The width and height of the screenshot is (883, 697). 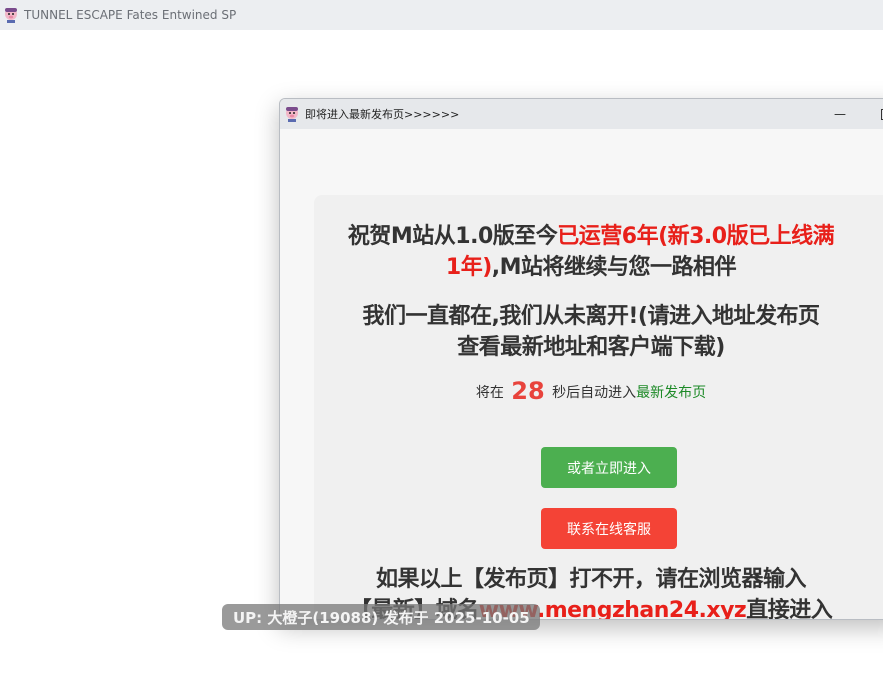 I want to click on notice-text: 查看最新地址和客户端下载), so click(x=591, y=347).